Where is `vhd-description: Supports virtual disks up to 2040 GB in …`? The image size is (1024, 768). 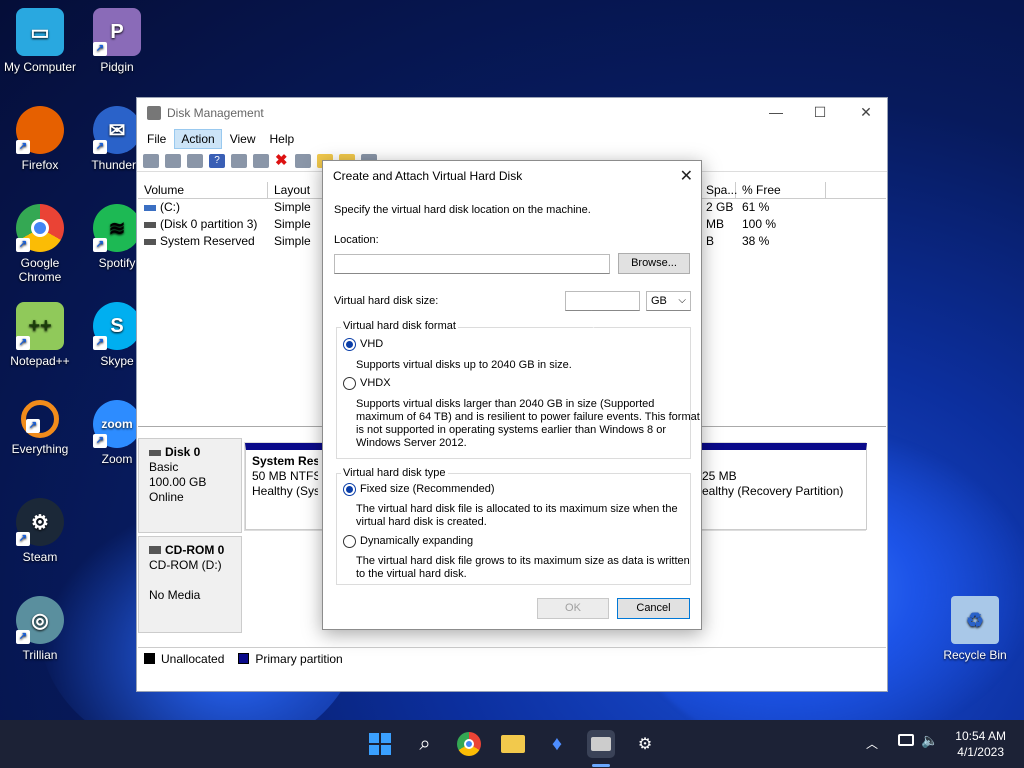 vhd-description: Supports virtual disks up to 2040 GB in … is located at coordinates (464, 365).